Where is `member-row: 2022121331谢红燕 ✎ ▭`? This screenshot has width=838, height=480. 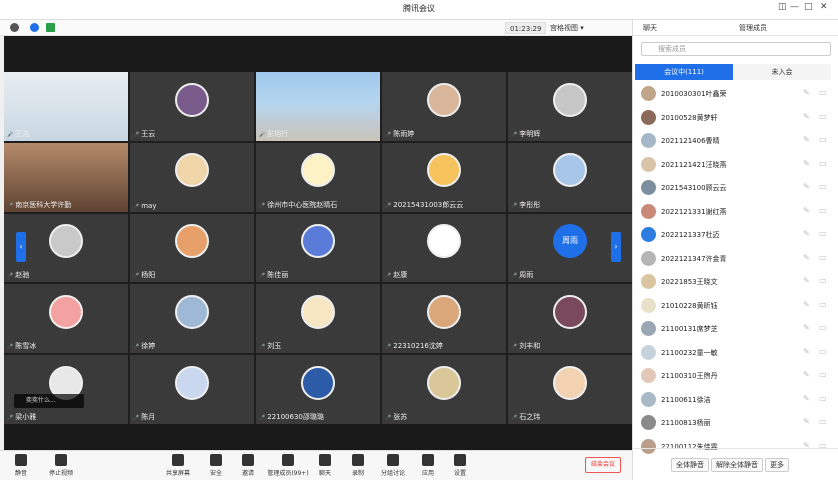 member-row: 2022121331谢红燕 ✎ ▭ is located at coordinates (735, 212).